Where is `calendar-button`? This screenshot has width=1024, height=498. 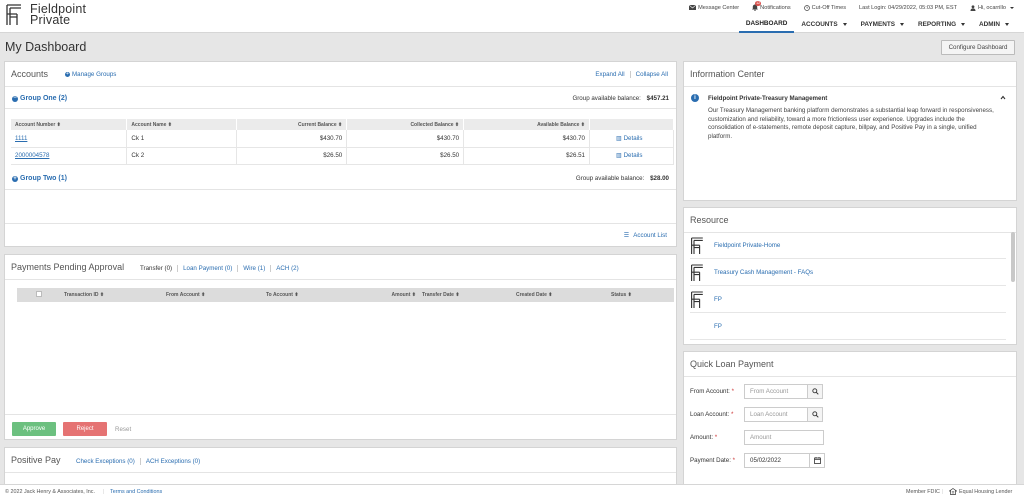 calendar-button is located at coordinates (817, 460).